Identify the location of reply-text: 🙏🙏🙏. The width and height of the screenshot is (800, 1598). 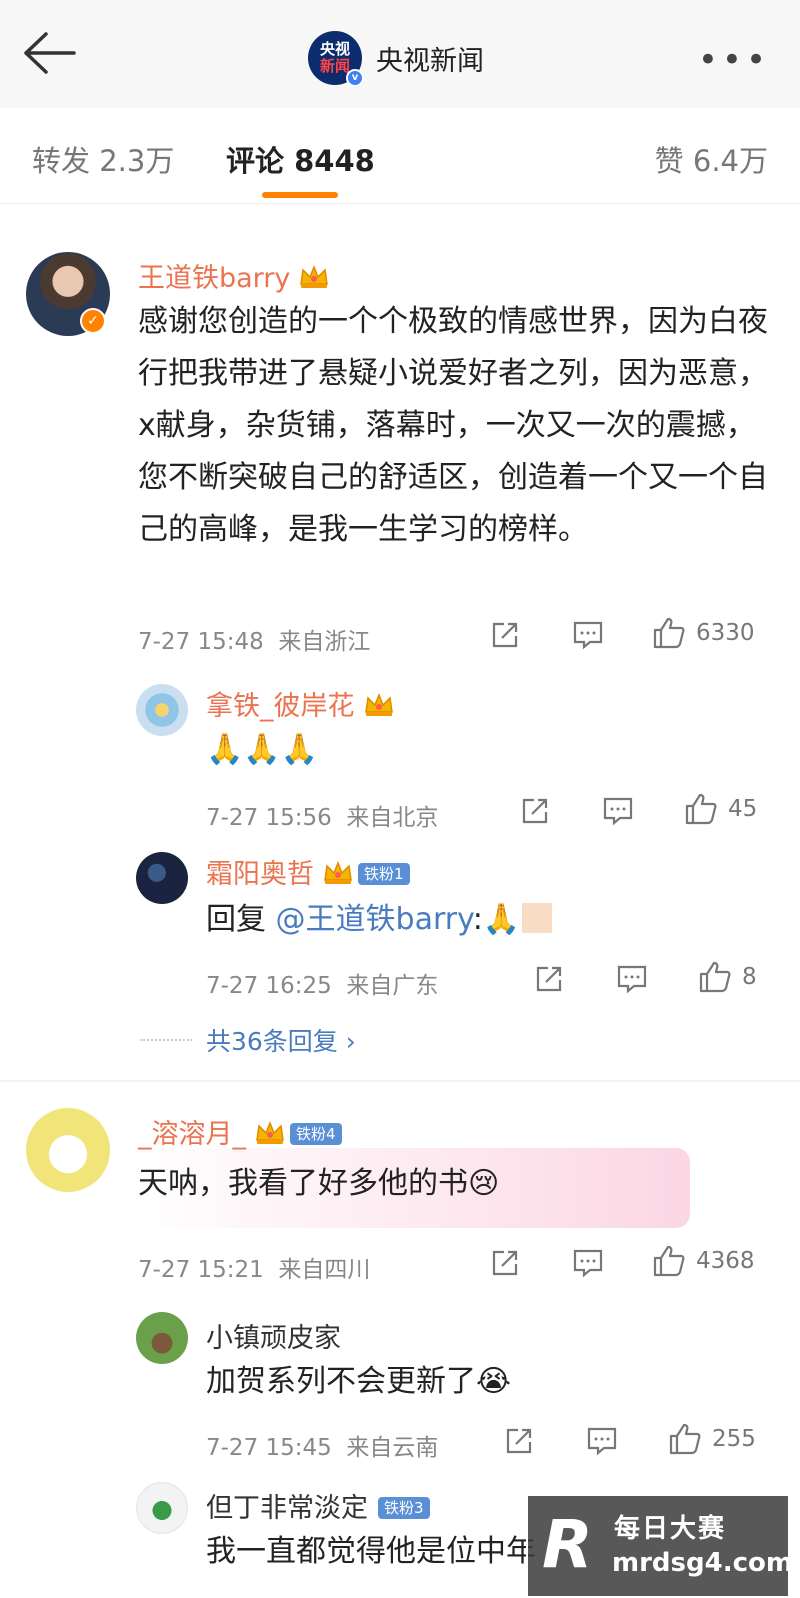
(262, 749).